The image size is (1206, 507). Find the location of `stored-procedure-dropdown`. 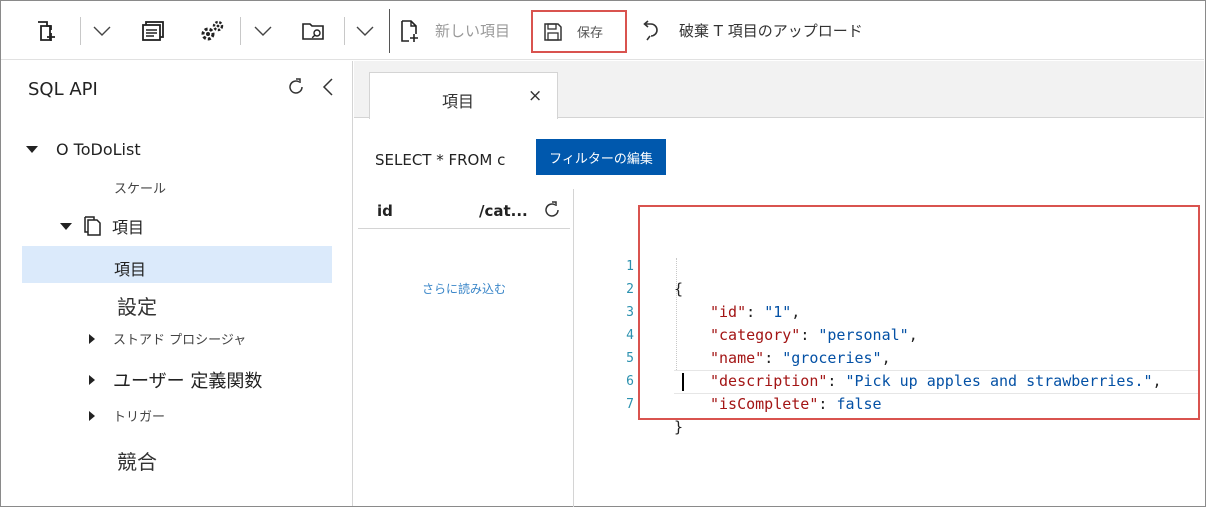

stored-procedure-dropdown is located at coordinates (263, 30).